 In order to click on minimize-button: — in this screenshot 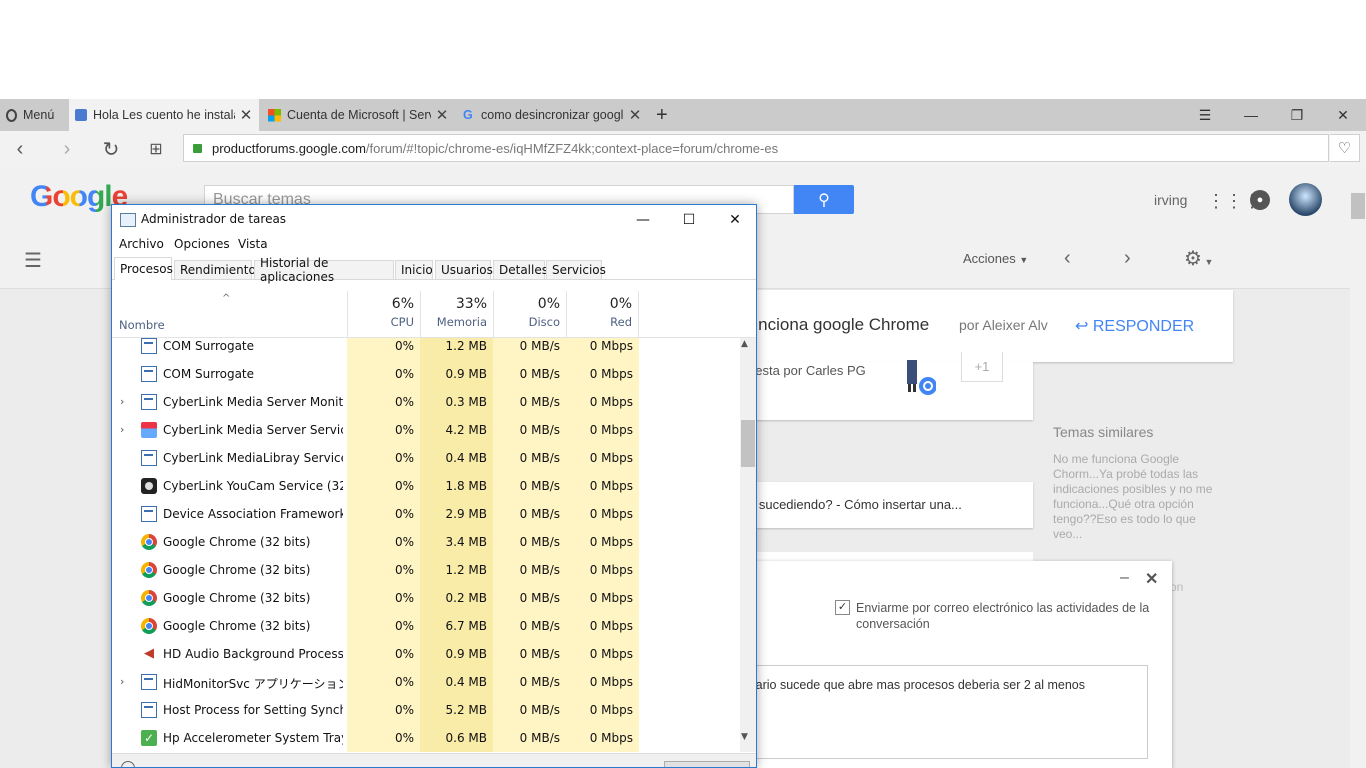, I will do `click(1251, 115)`.